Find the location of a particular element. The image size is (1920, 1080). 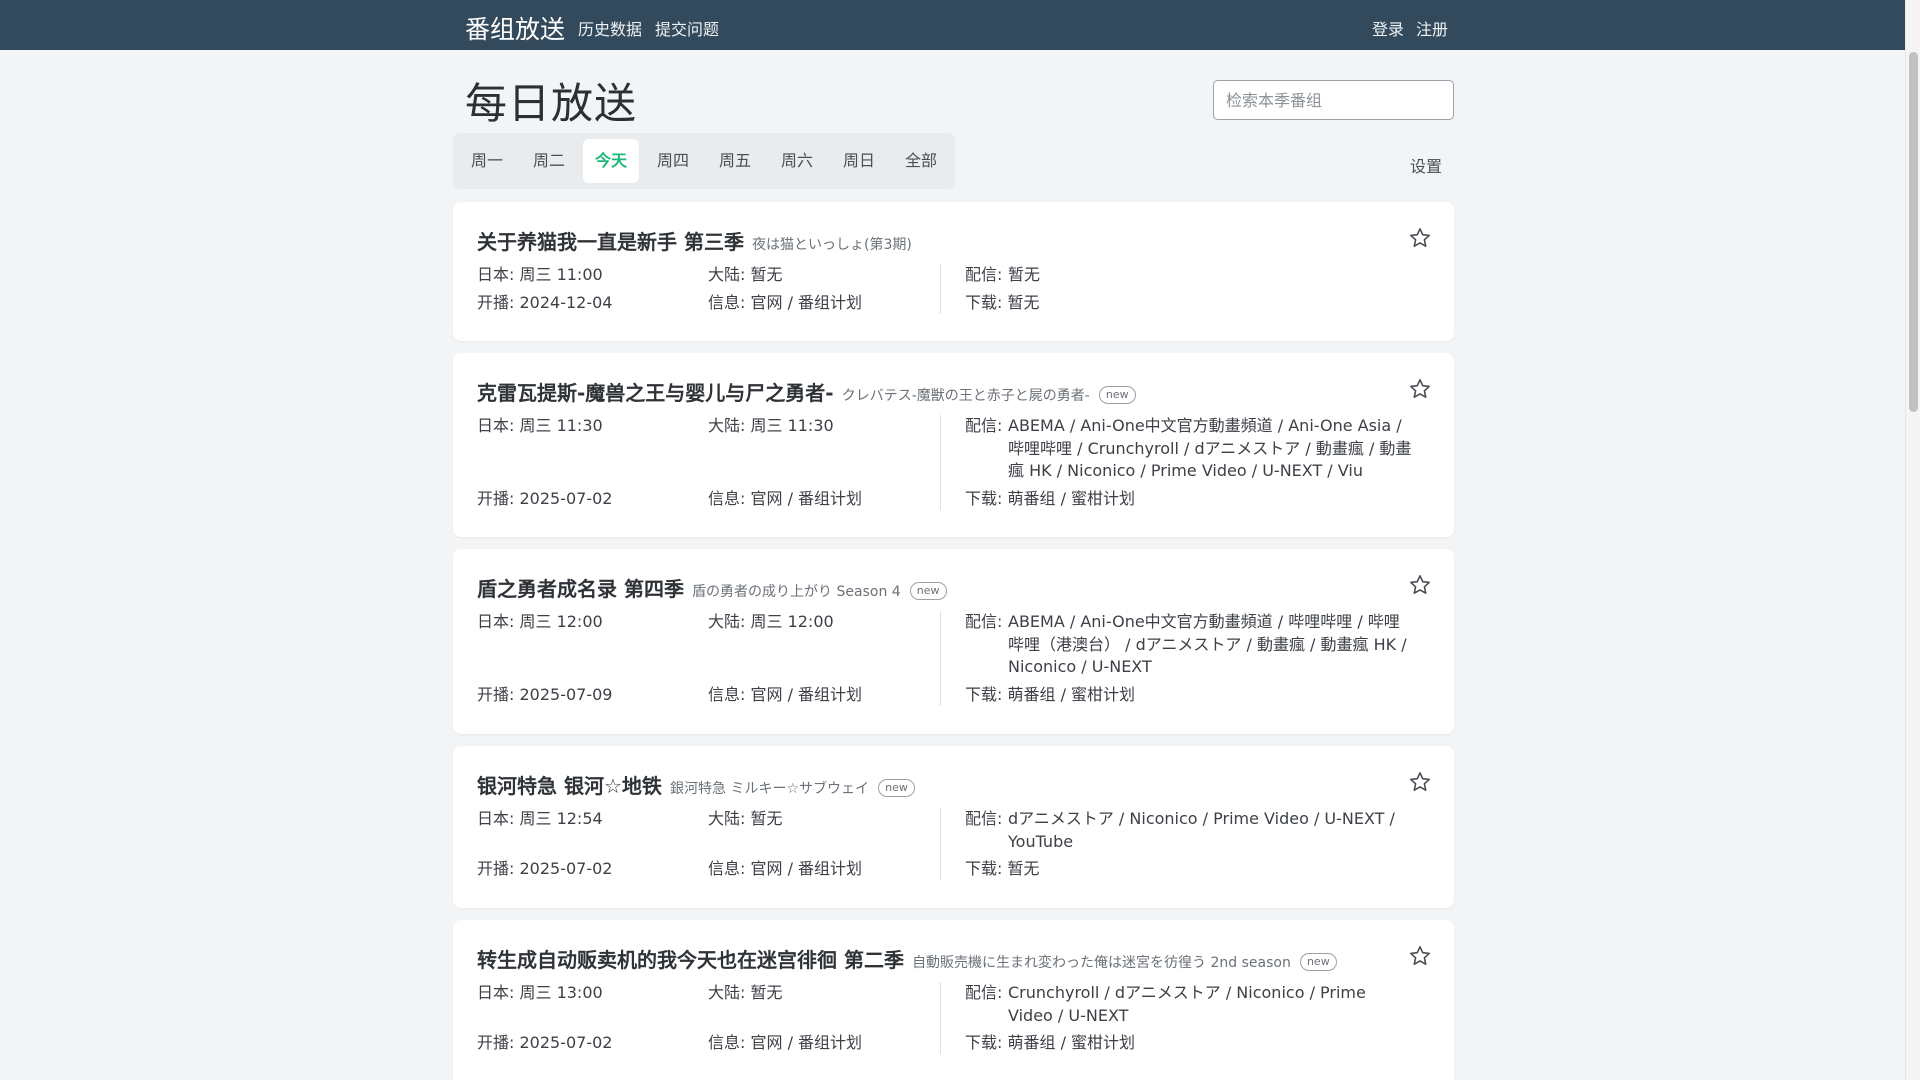

settings-link: 设置 is located at coordinates (1426, 165).